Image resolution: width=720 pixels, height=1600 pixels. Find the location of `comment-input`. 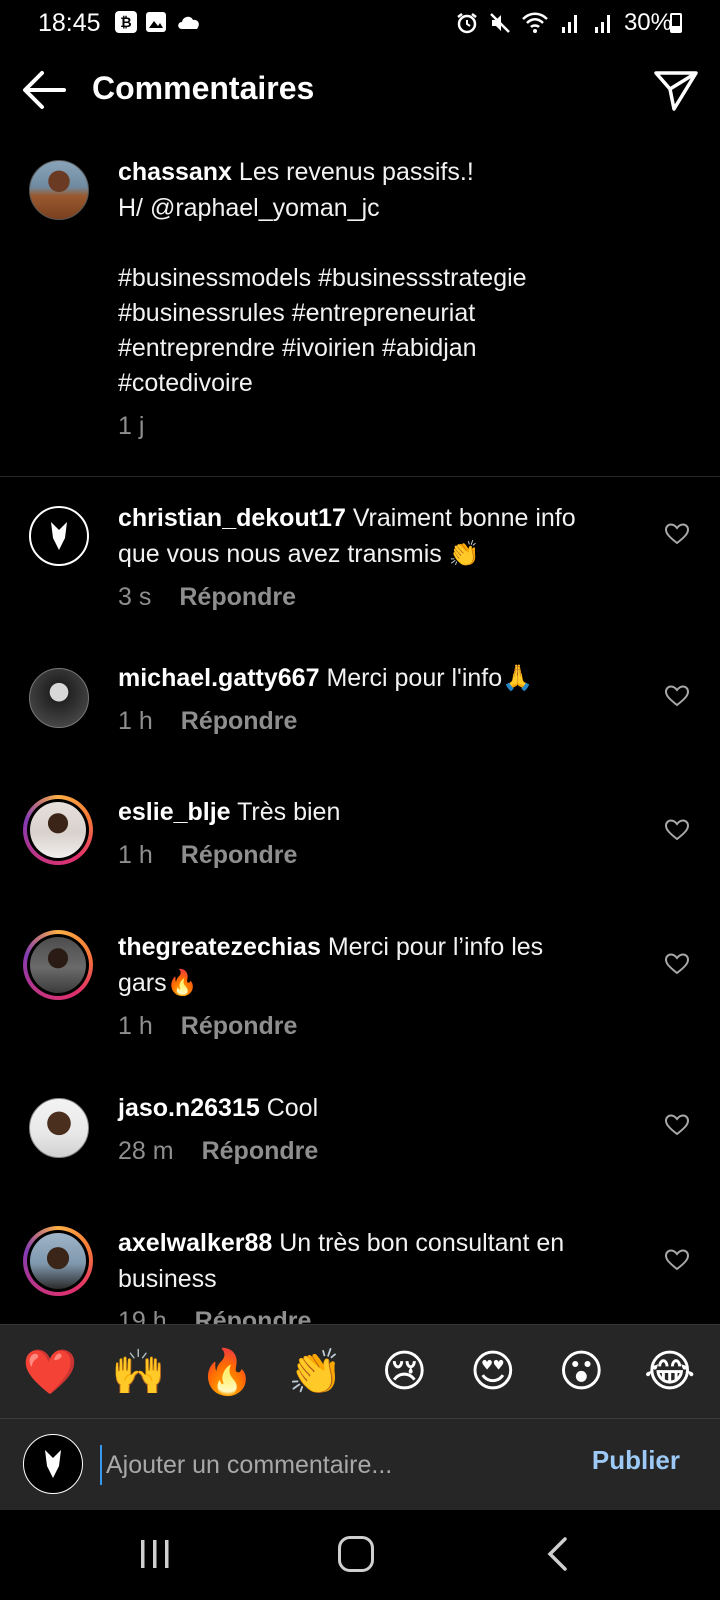

comment-input is located at coordinates (320, 1465).